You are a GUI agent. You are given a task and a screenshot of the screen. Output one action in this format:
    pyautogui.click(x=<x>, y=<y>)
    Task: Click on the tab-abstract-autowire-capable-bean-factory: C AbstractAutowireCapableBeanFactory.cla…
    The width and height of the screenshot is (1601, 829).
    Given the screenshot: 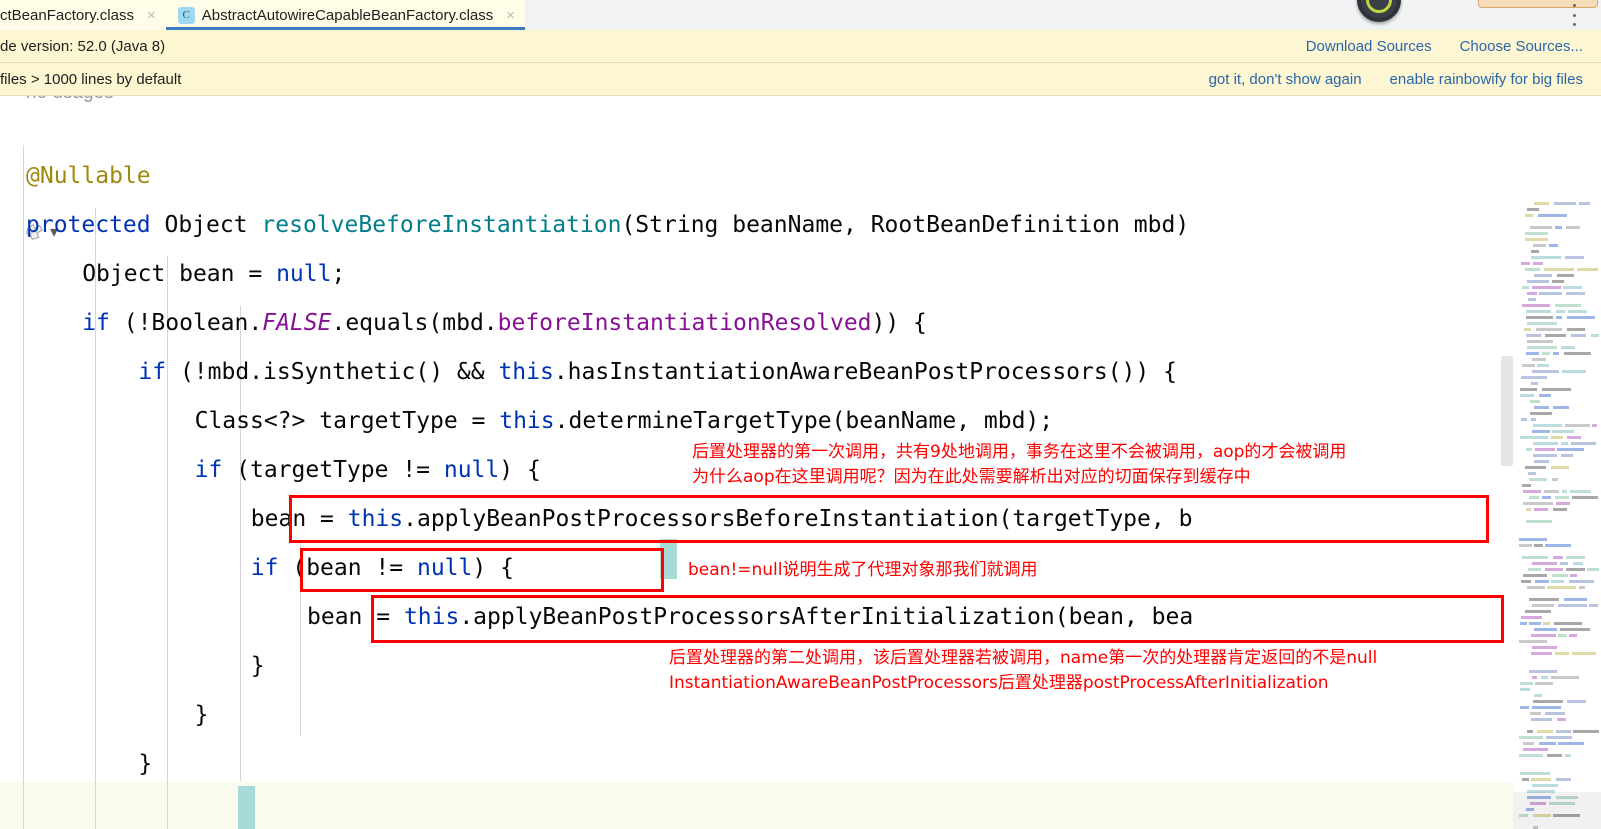 What is the action you would take?
    pyautogui.click(x=345, y=15)
    